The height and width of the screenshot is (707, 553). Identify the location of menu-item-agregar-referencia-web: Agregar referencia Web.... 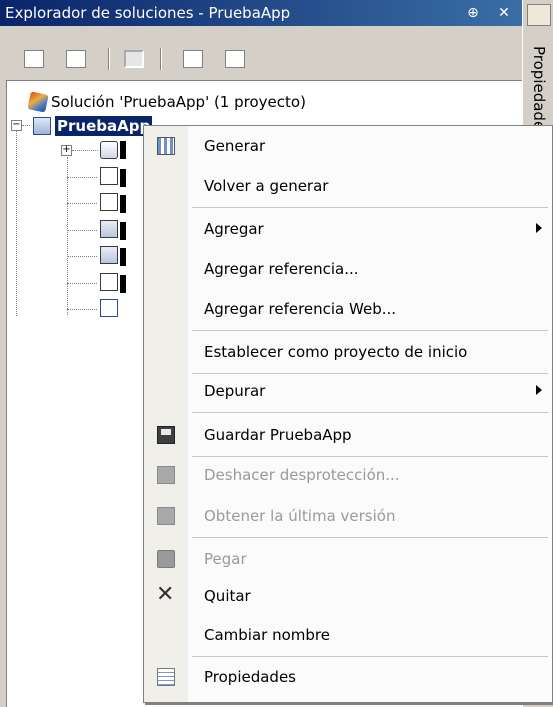
(348, 309).